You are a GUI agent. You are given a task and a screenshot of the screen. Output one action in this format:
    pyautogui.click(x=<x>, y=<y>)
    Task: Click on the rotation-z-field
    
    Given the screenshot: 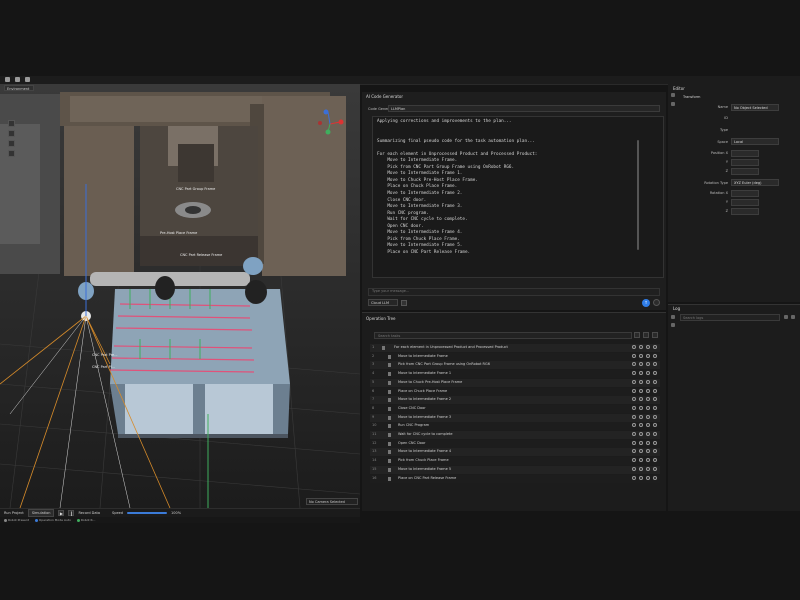 What is the action you would take?
    pyautogui.click(x=745, y=211)
    